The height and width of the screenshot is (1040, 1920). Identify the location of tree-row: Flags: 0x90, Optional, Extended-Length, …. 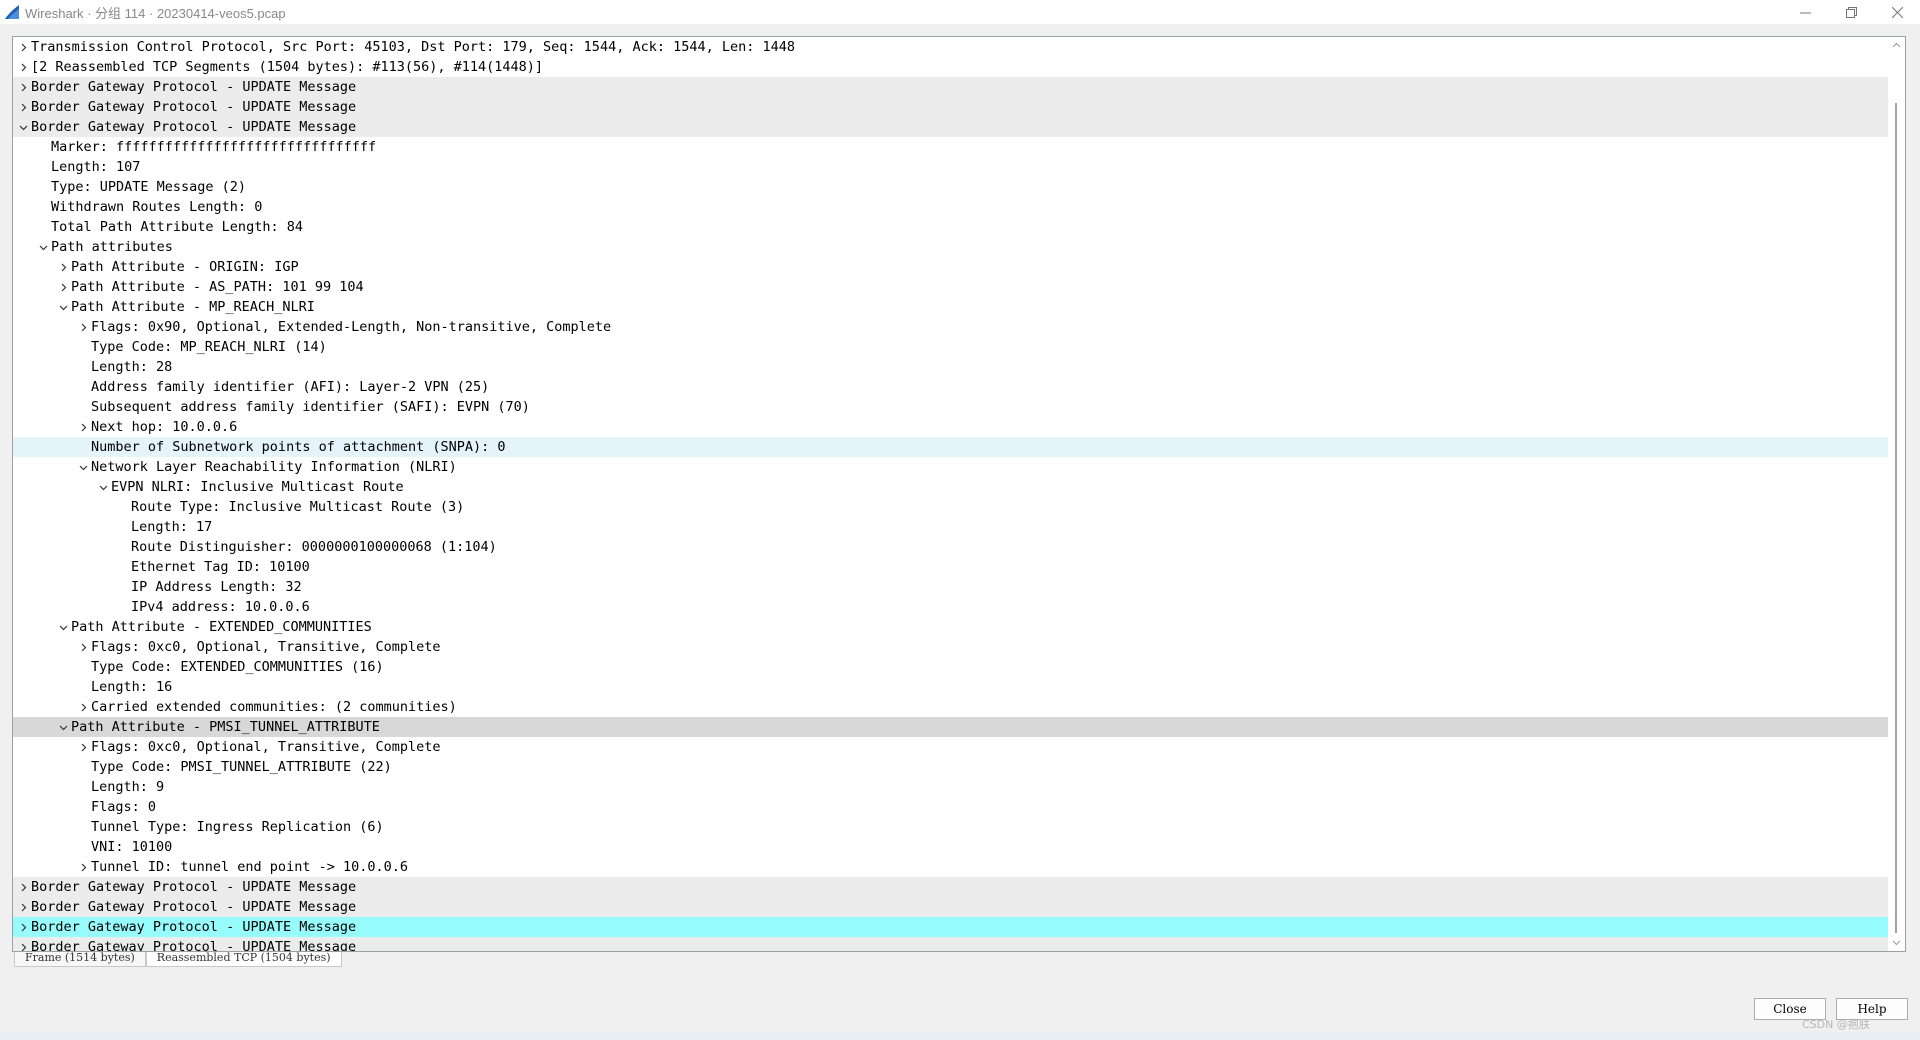
(951, 327).